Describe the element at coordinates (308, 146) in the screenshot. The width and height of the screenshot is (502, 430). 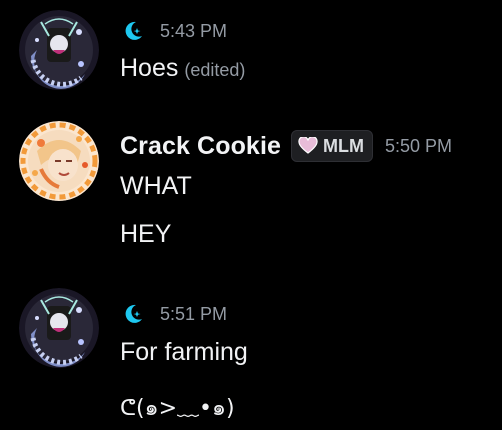
I see `heart-icon` at that location.